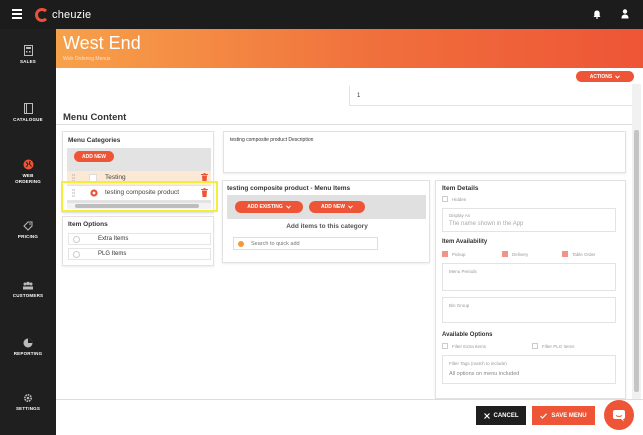  I want to click on option-row-extra-items: Extra Items, so click(139, 239).